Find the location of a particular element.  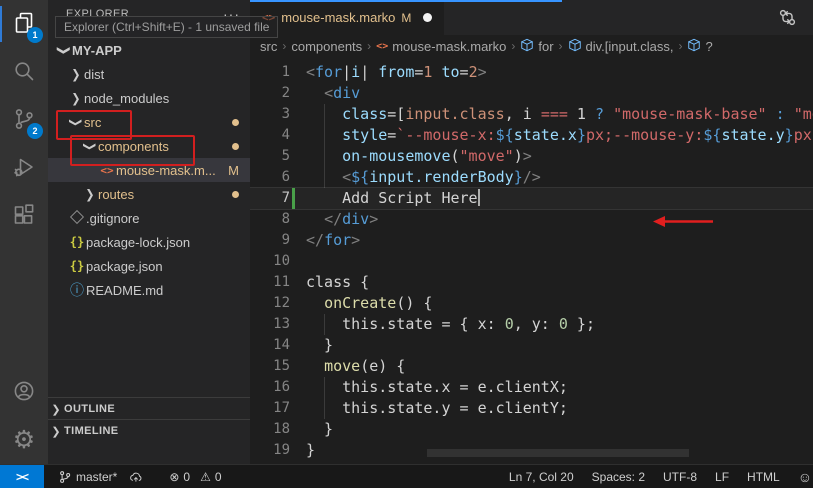

root-folder-label: MY-APP is located at coordinates (97, 50).